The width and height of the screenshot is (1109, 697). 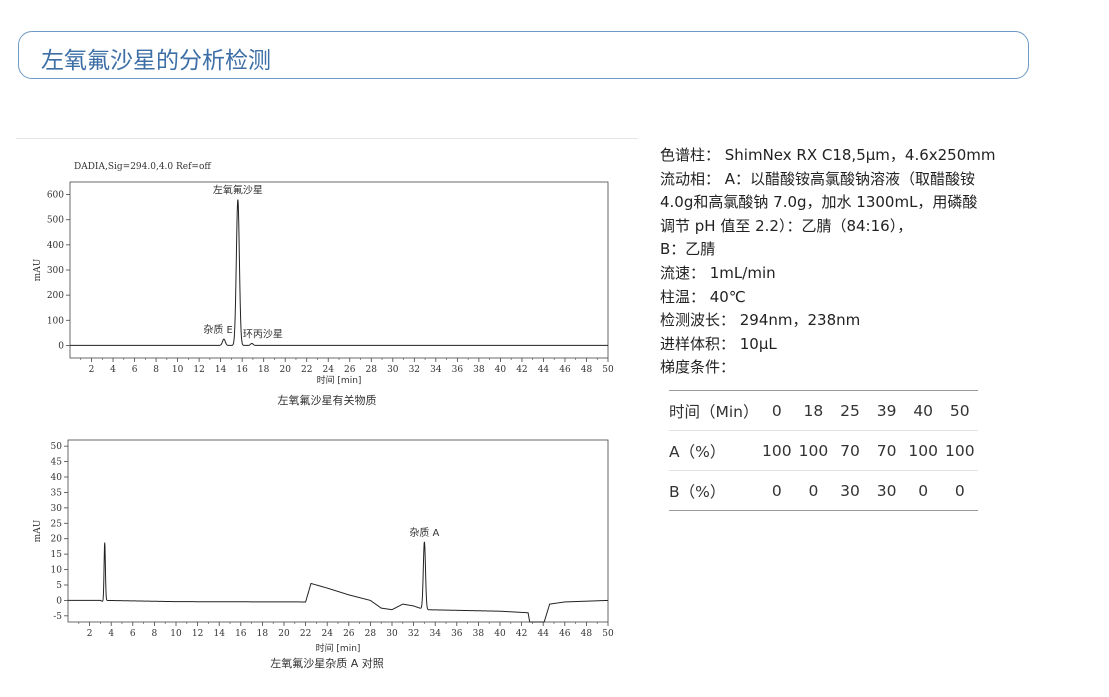 What do you see at coordinates (886, 410) in the screenshot?
I see `table-cell: 39` at bounding box center [886, 410].